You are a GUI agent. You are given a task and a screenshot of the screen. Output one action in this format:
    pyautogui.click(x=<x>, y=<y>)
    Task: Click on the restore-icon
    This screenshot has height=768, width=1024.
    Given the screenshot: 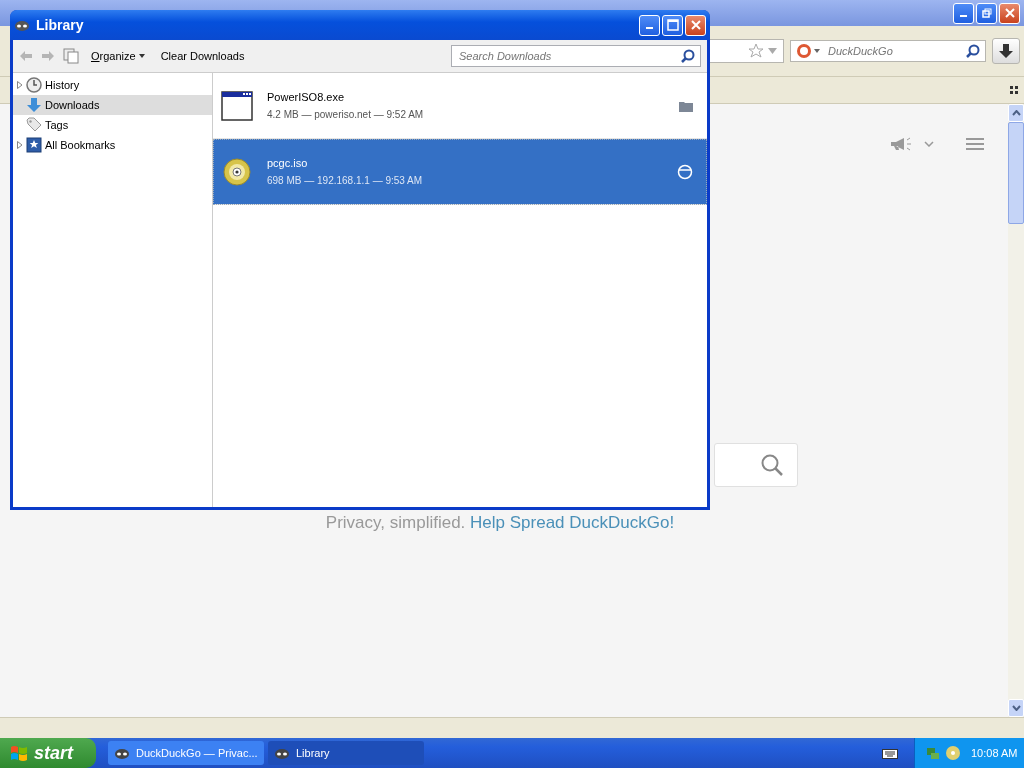 What is the action you would take?
    pyautogui.click(x=986, y=13)
    